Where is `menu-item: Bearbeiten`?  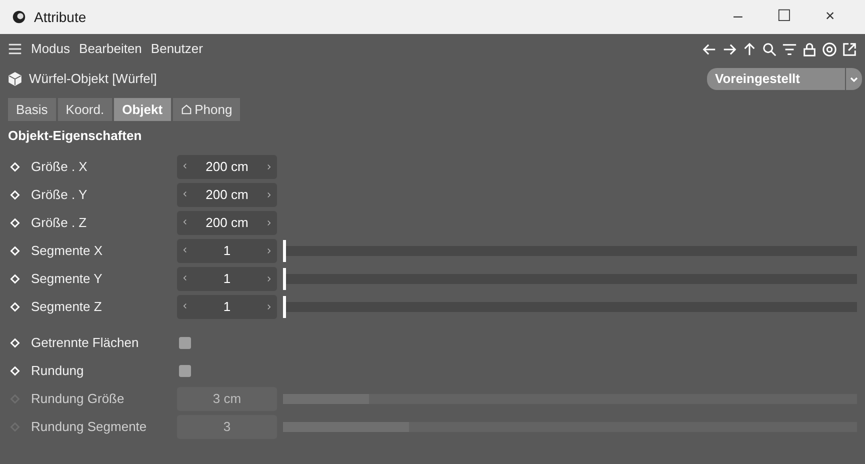
menu-item: Bearbeiten is located at coordinates (110, 49).